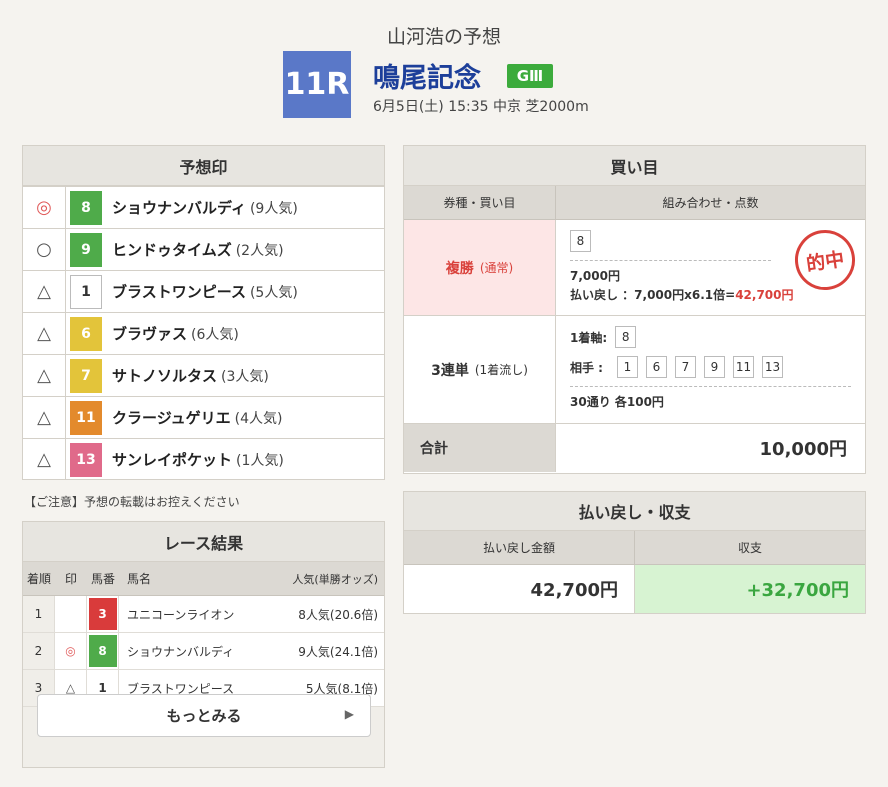 The width and height of the screenshot is (888, 787). I want to click on race-info: 6月5日(土) 15:35 中京 芝2000m, so click(481, 107).